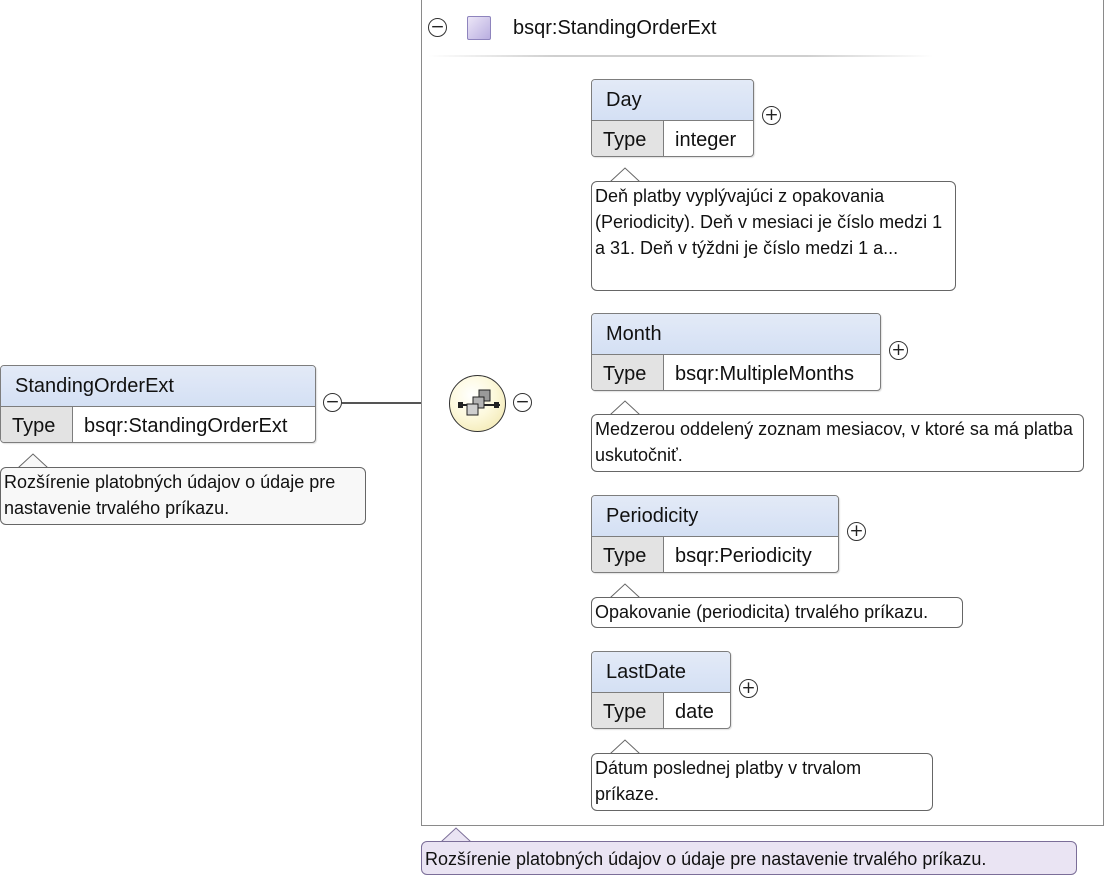  What do you see at coordinates (158, 386) in the screenshot?
I see `root-element-name: StandingOrderExt` at bounding box center [158, 386].